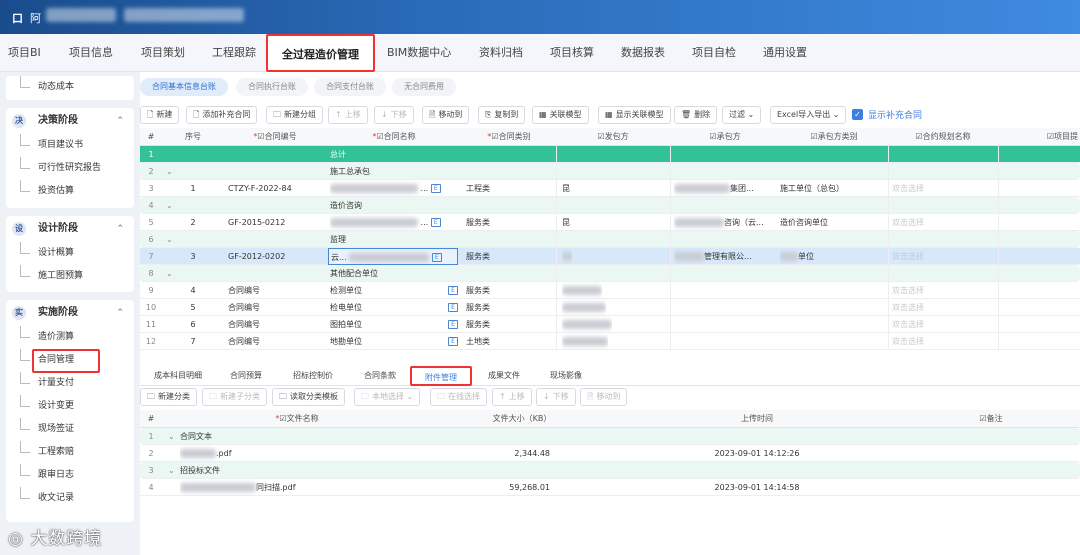 The height and width of the screenshot is (555, 1080). I want to click on new-button: 🗋 新建, so click(160, 115).